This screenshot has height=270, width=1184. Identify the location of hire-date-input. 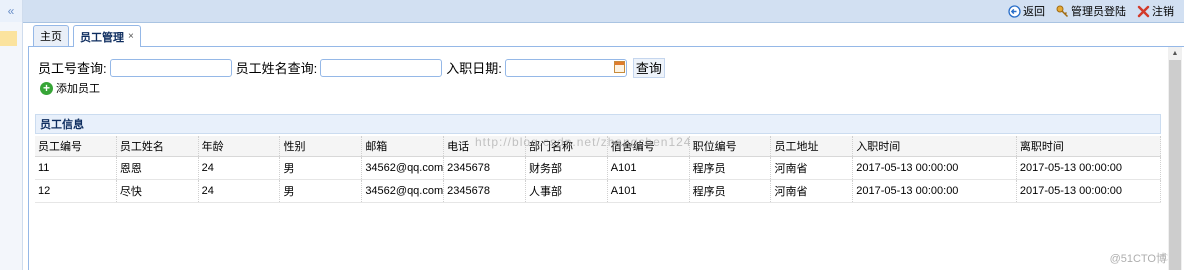
(565, 67).